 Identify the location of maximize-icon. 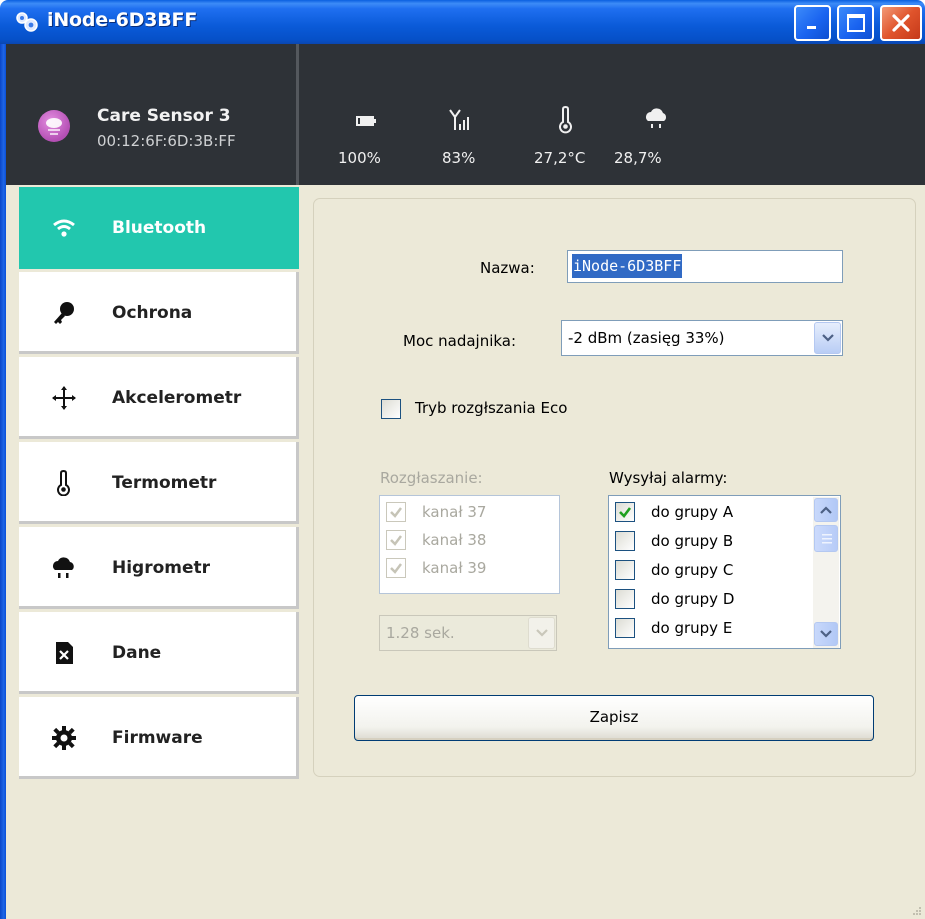
(855, 23).